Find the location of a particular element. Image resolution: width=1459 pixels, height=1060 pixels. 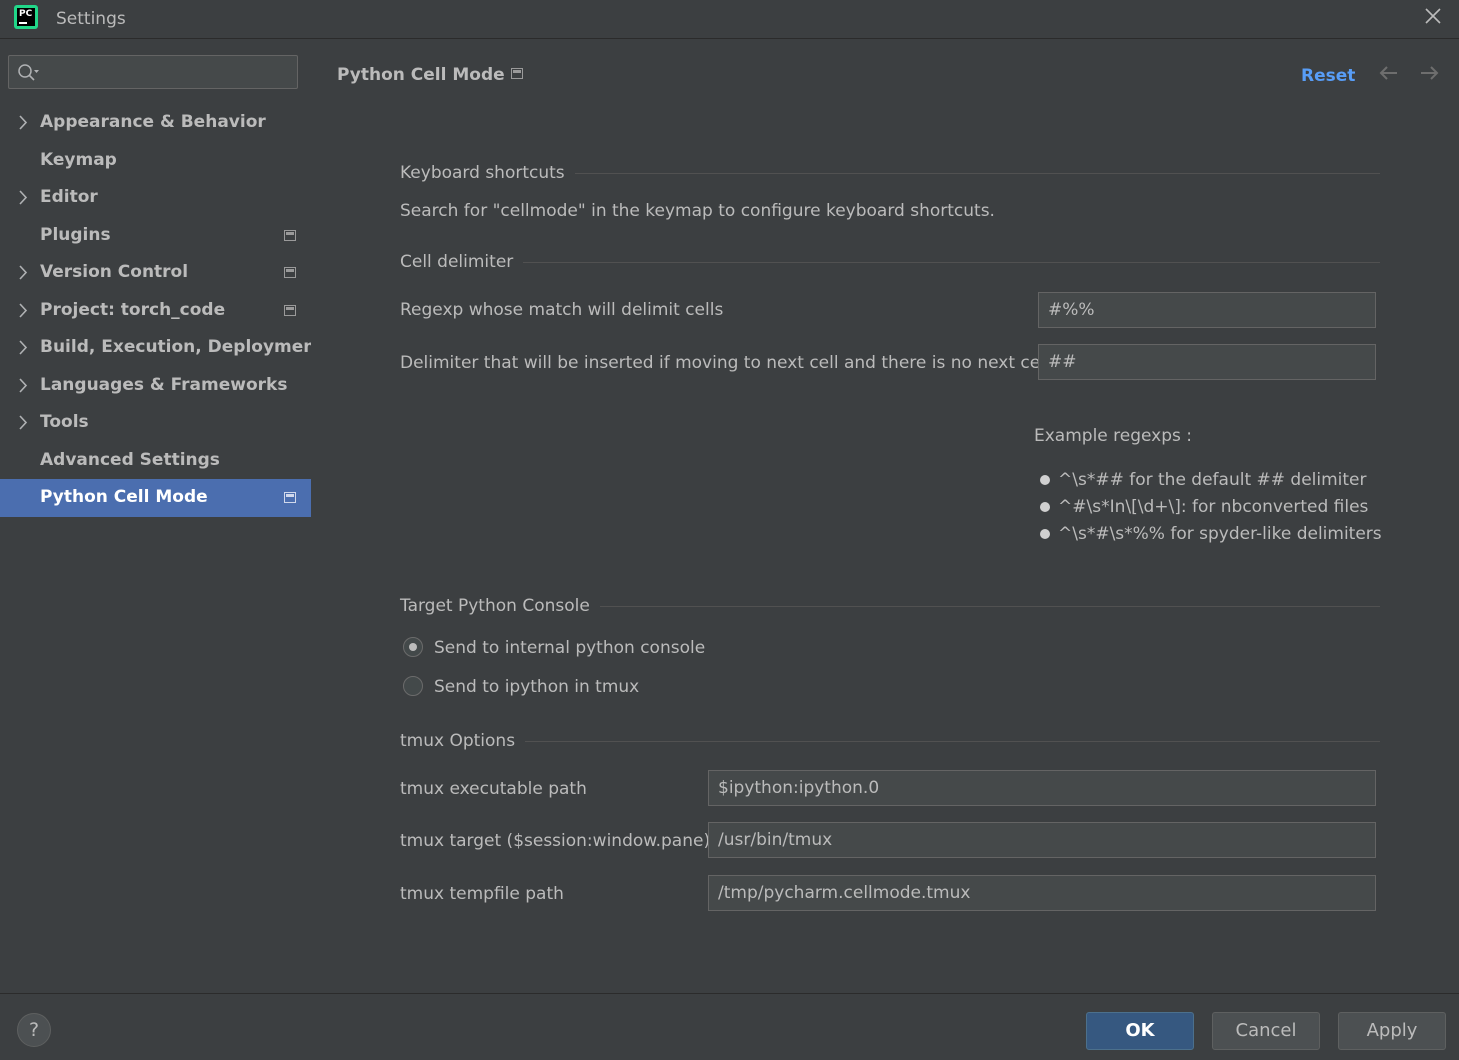

search-box is located at coordinates (153, 72).